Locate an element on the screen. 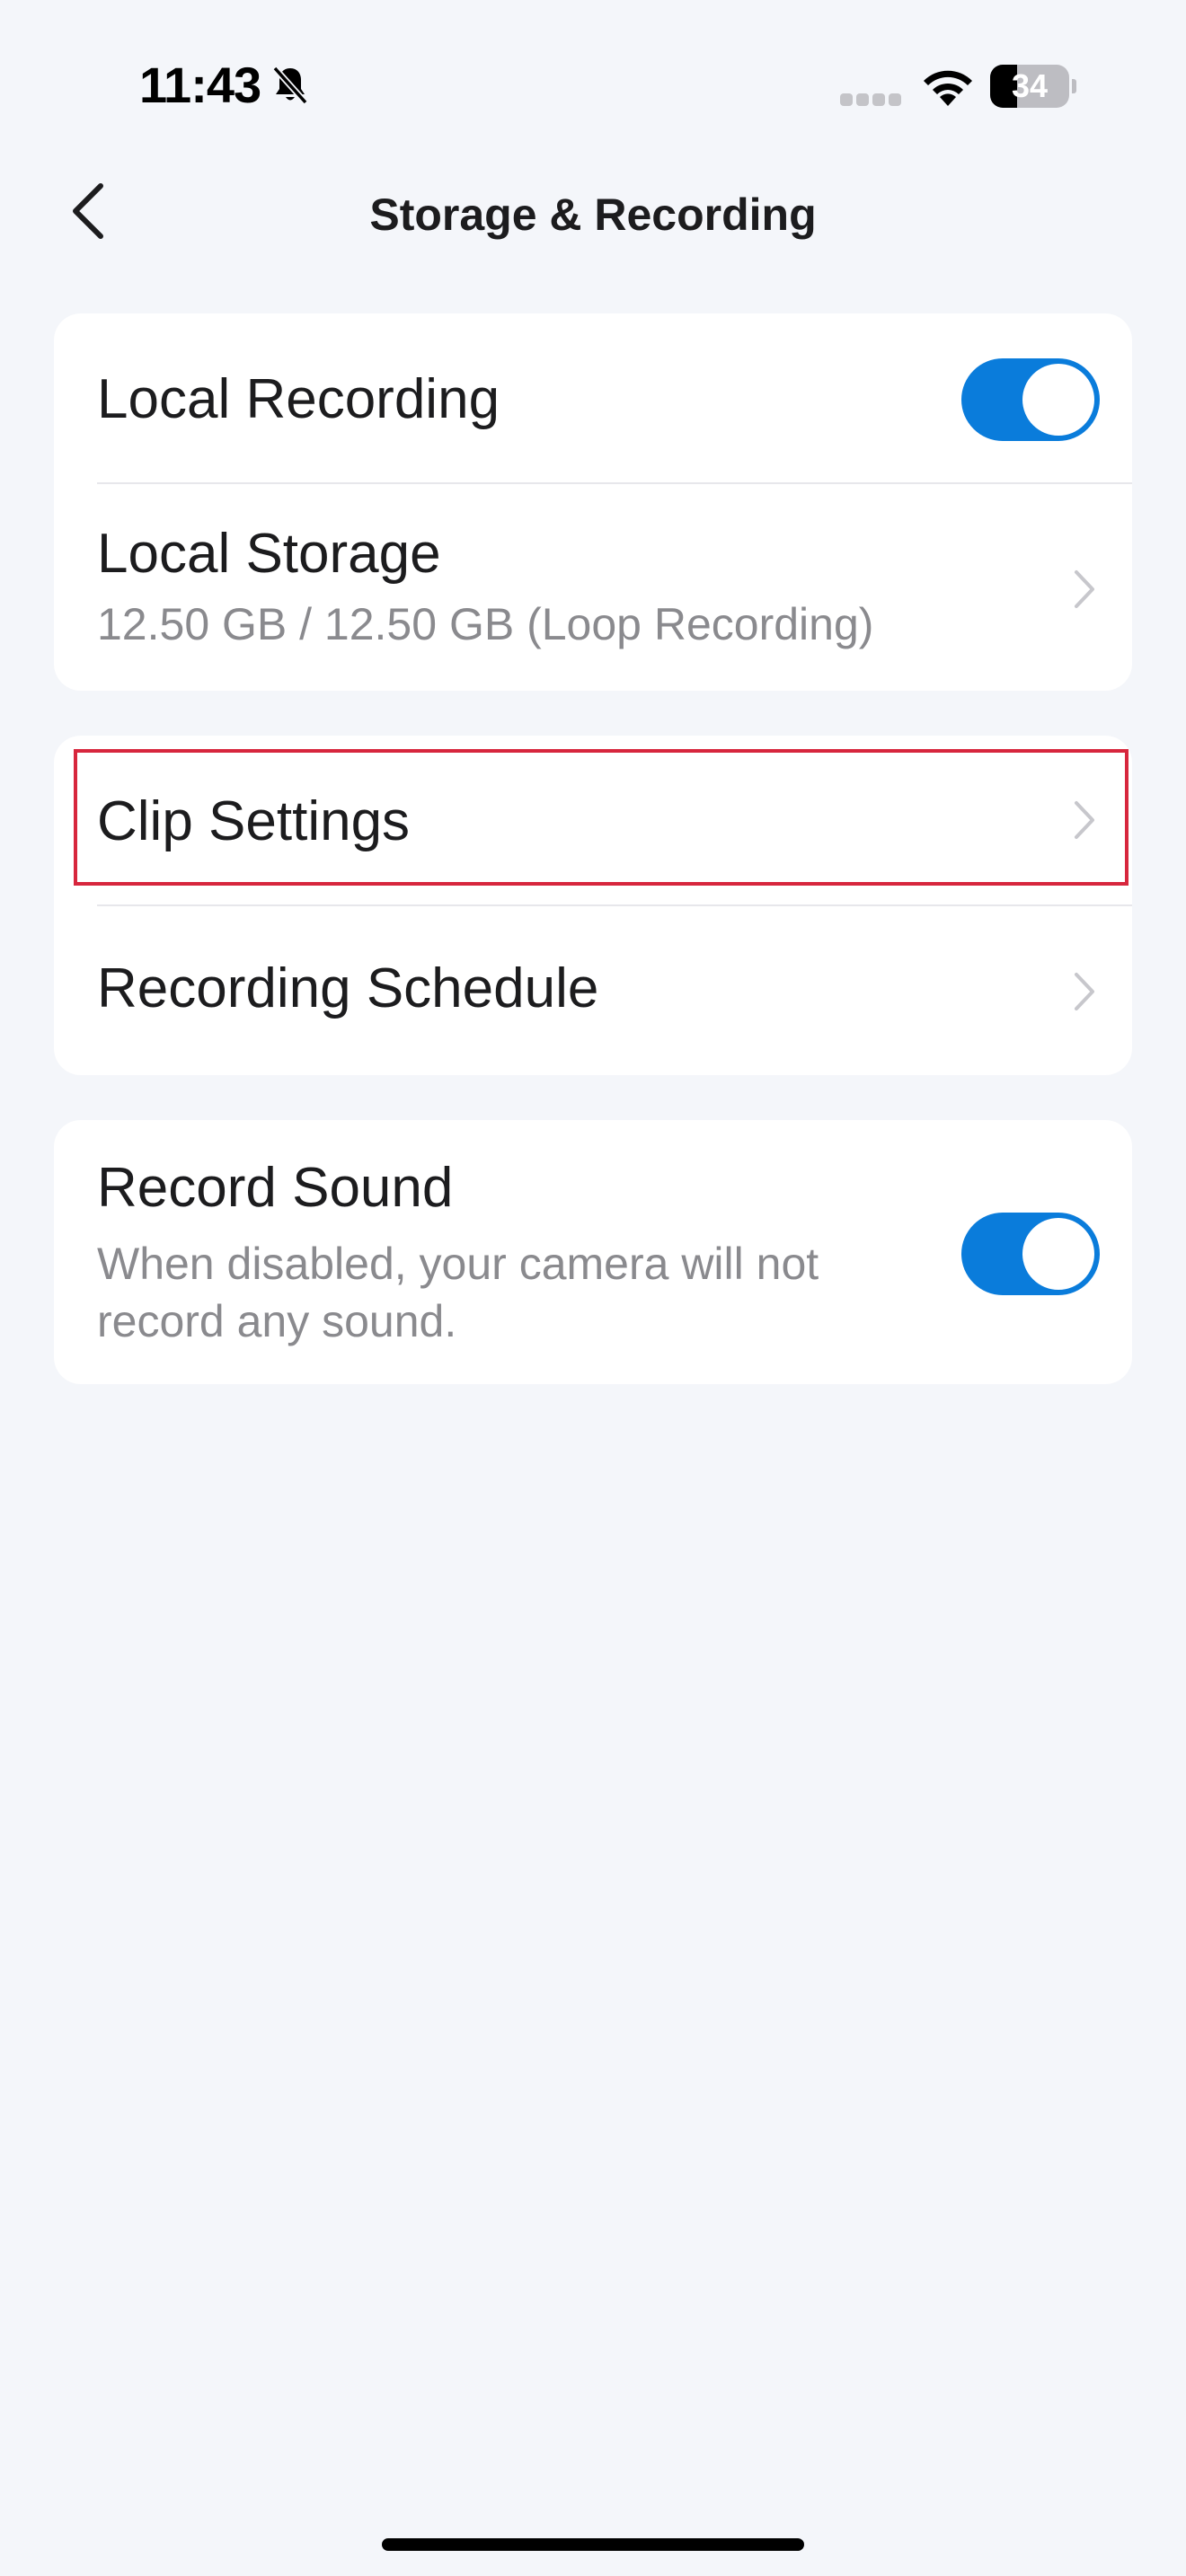 This screenshot has height=2576, width=1186. local-storage-label: Local Storage is located at coordinates (269, 554).